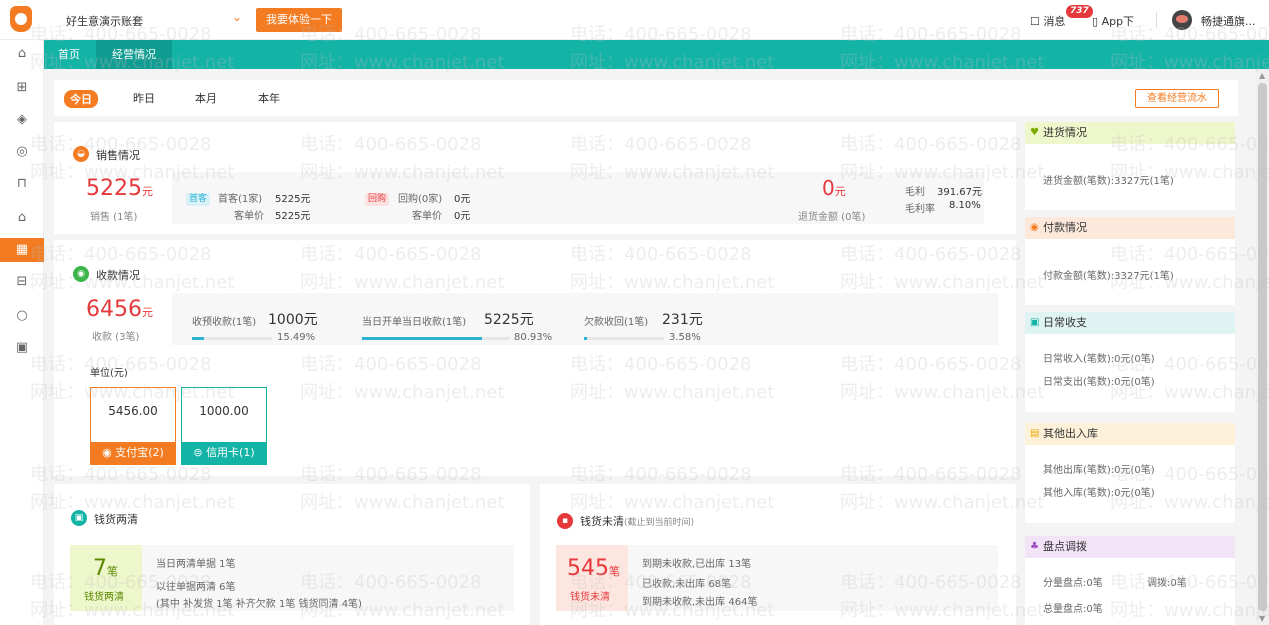 This screenshot has height=625, width=1269. I want to click on gross-profit-label: 毛利, so click(915, 192).